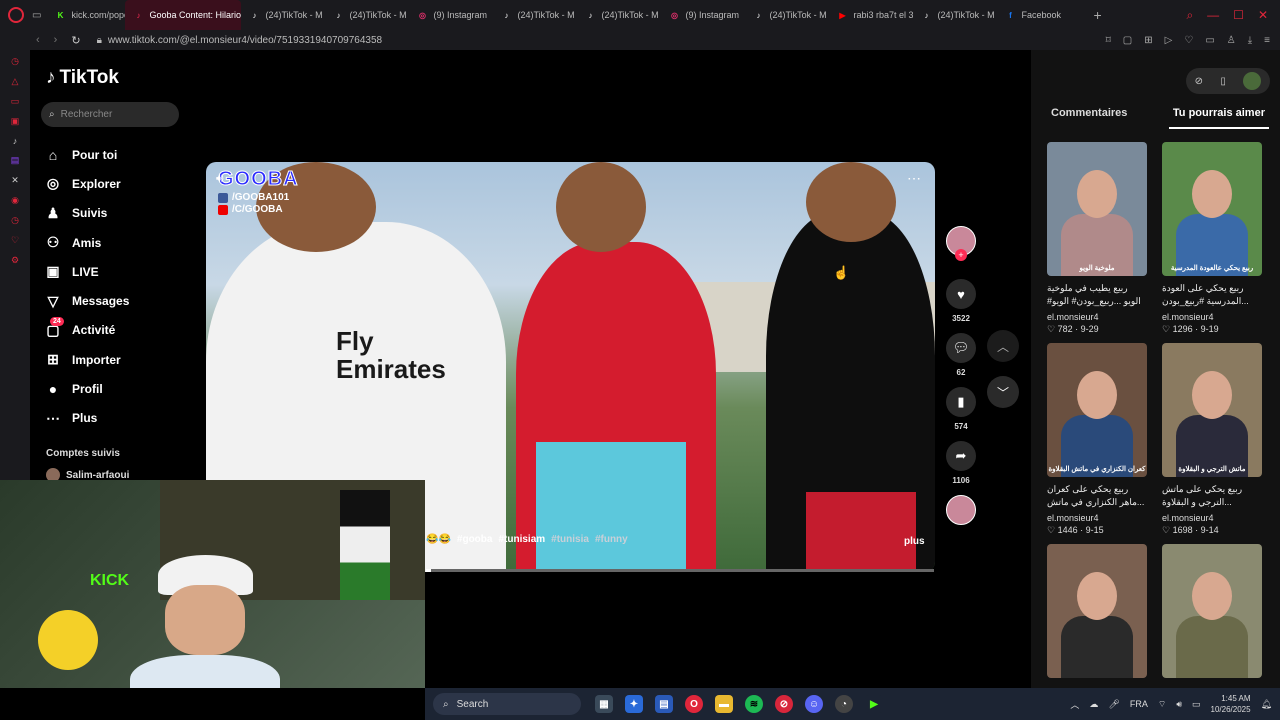 This screenshot has height=720, width=1280. Describe the element at coordinates (15, 101) in the screenshot. I see `sidebar-messenger-icon: ▭` at that location.